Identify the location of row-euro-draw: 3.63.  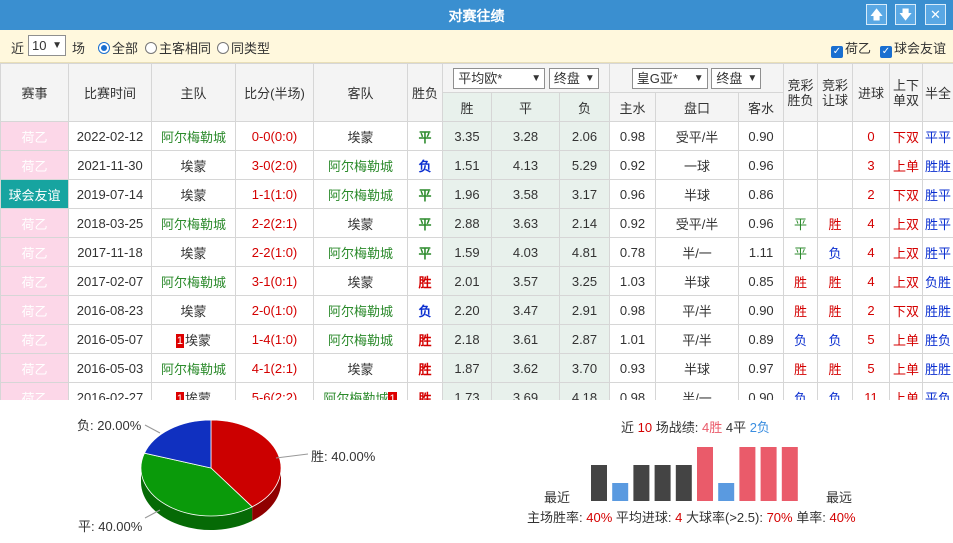
(525, 223).